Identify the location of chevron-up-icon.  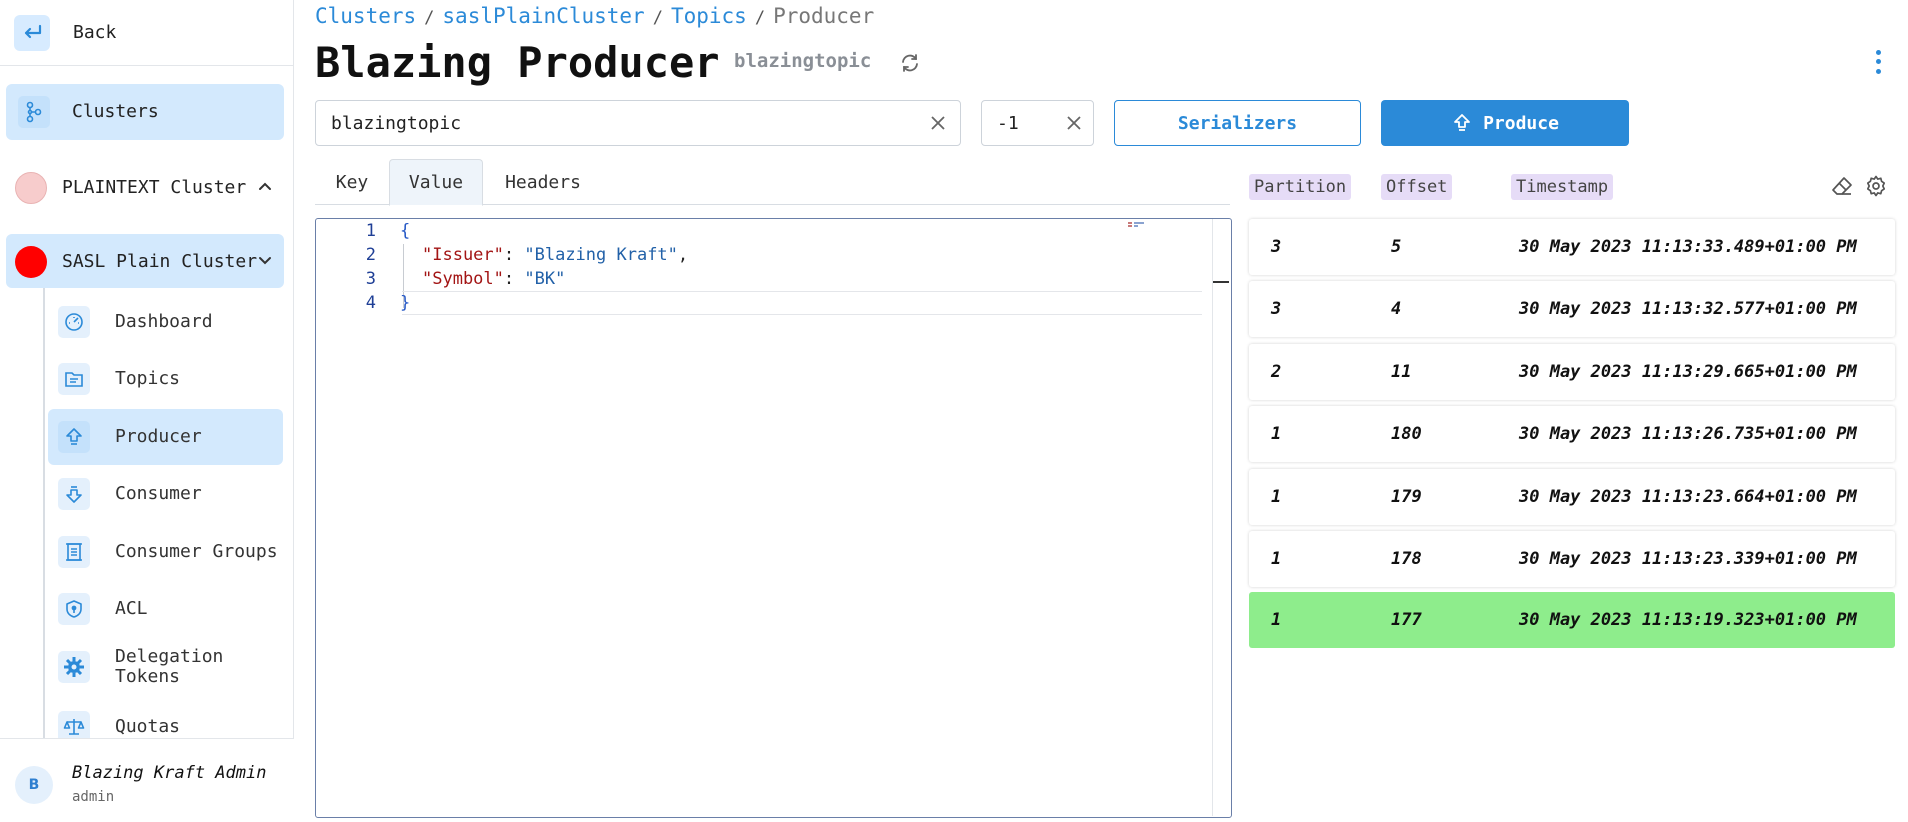
(265, 186).